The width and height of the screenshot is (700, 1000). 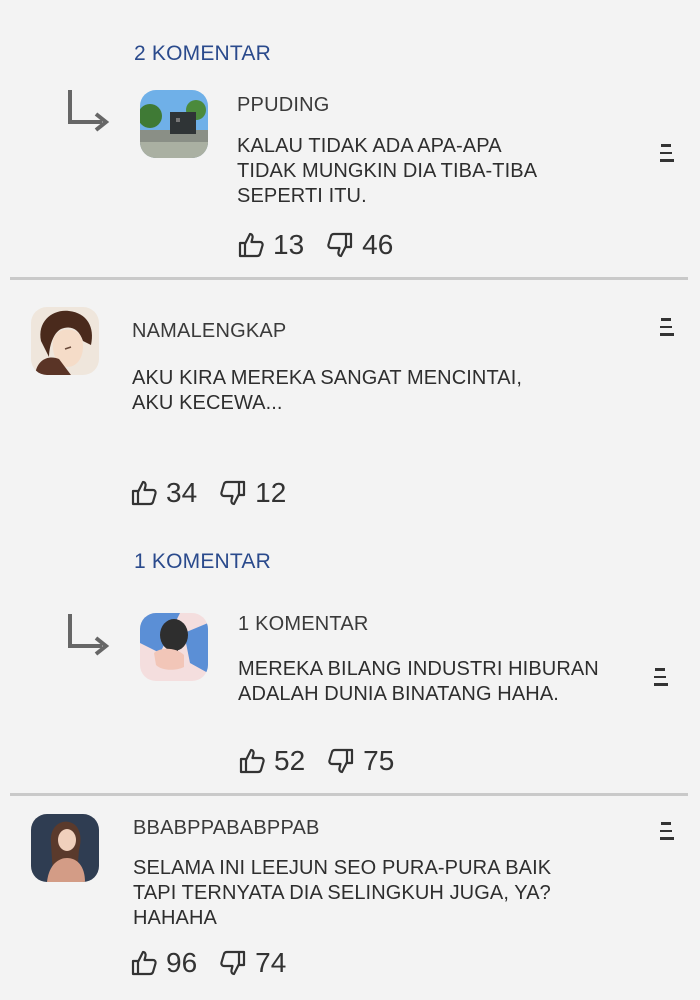 What do you see at coordinates (283, 105) in the screenshot?
I see `username: PPUDING` at bounding box center [283, 105].